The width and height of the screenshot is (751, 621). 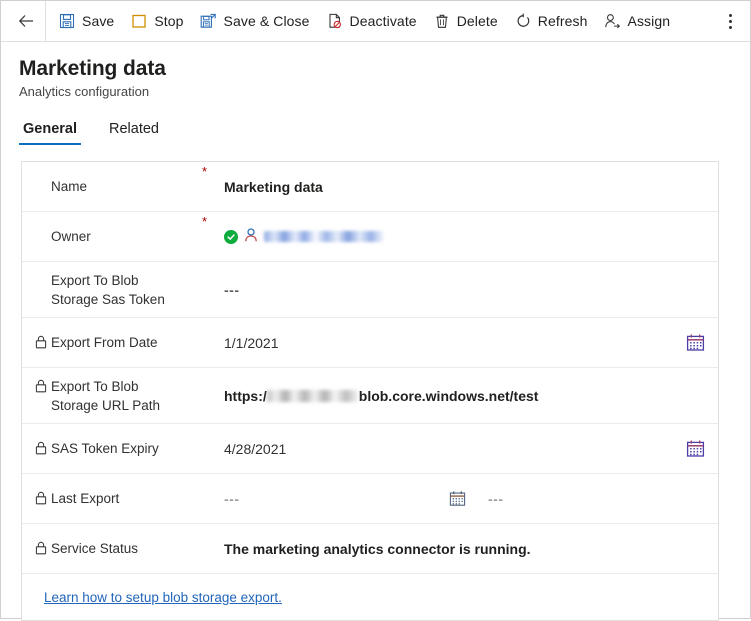 I want to click on field-row-export-from-date: Export From Date 1/1/2021, so click(x=370, y=343).